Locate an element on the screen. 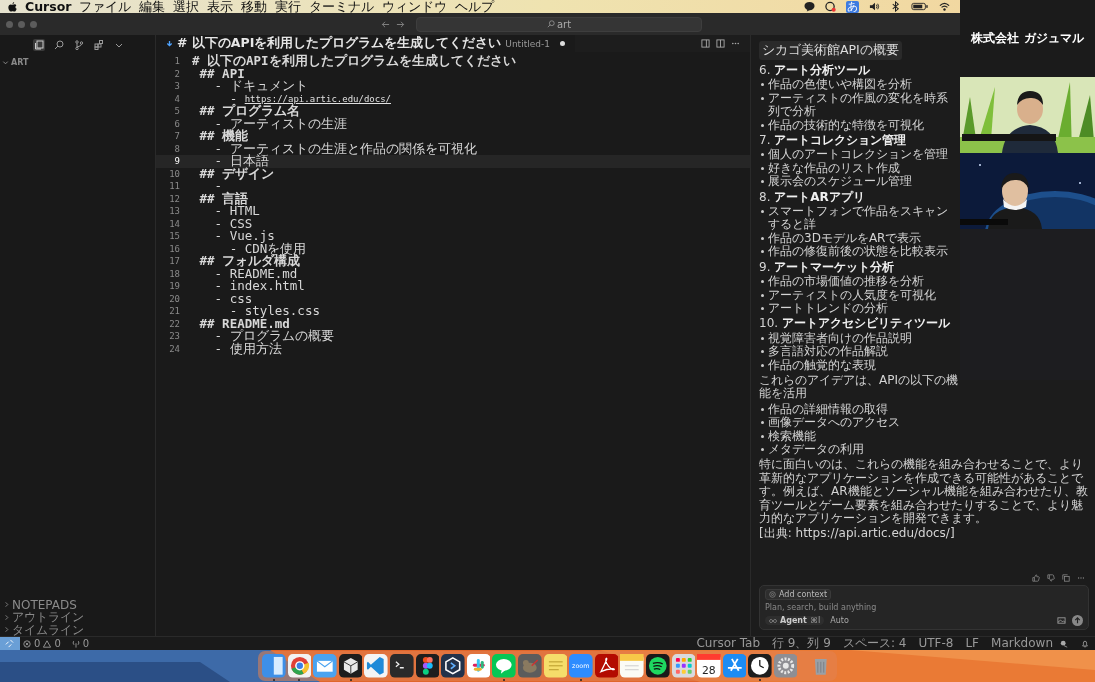 This screenshot has width=1095, height=682. code-text: - プログラムの概要 is located at coordinates (273, 336).